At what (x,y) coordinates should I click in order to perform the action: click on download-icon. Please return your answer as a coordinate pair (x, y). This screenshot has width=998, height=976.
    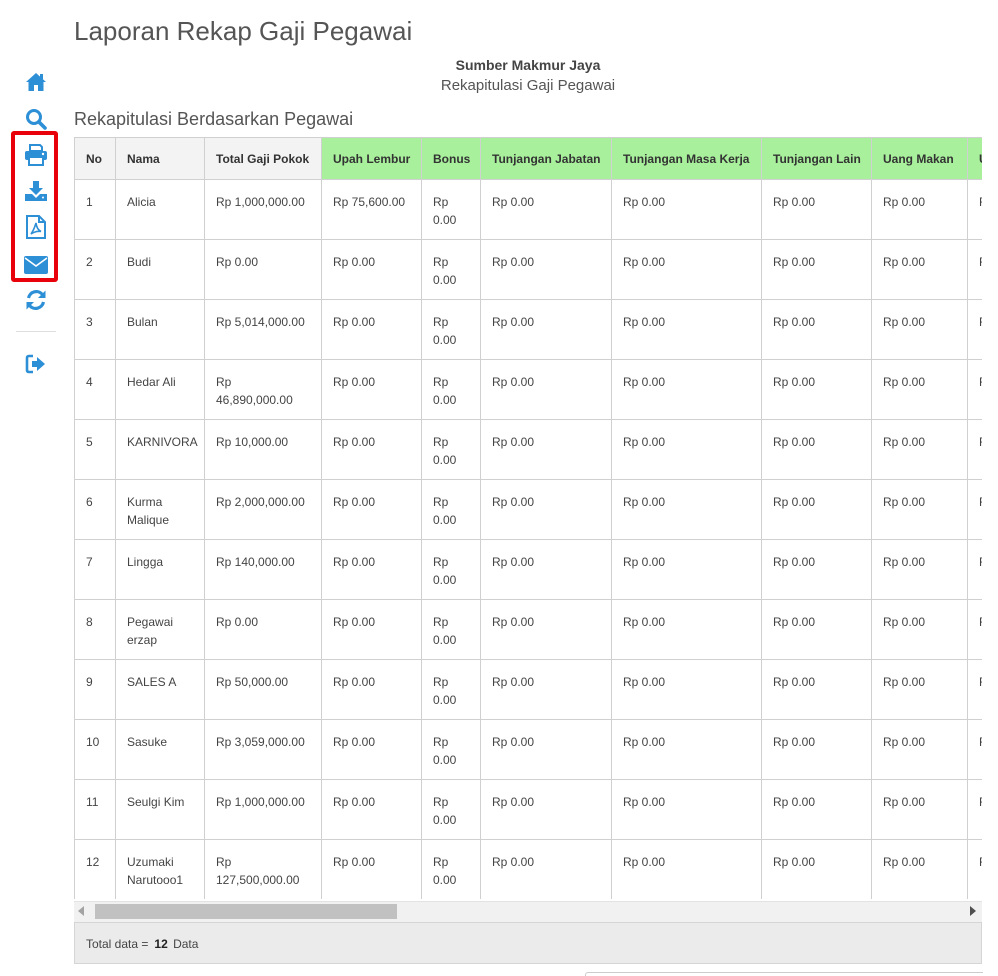
    Looking at the image, I should click on (36, 191).